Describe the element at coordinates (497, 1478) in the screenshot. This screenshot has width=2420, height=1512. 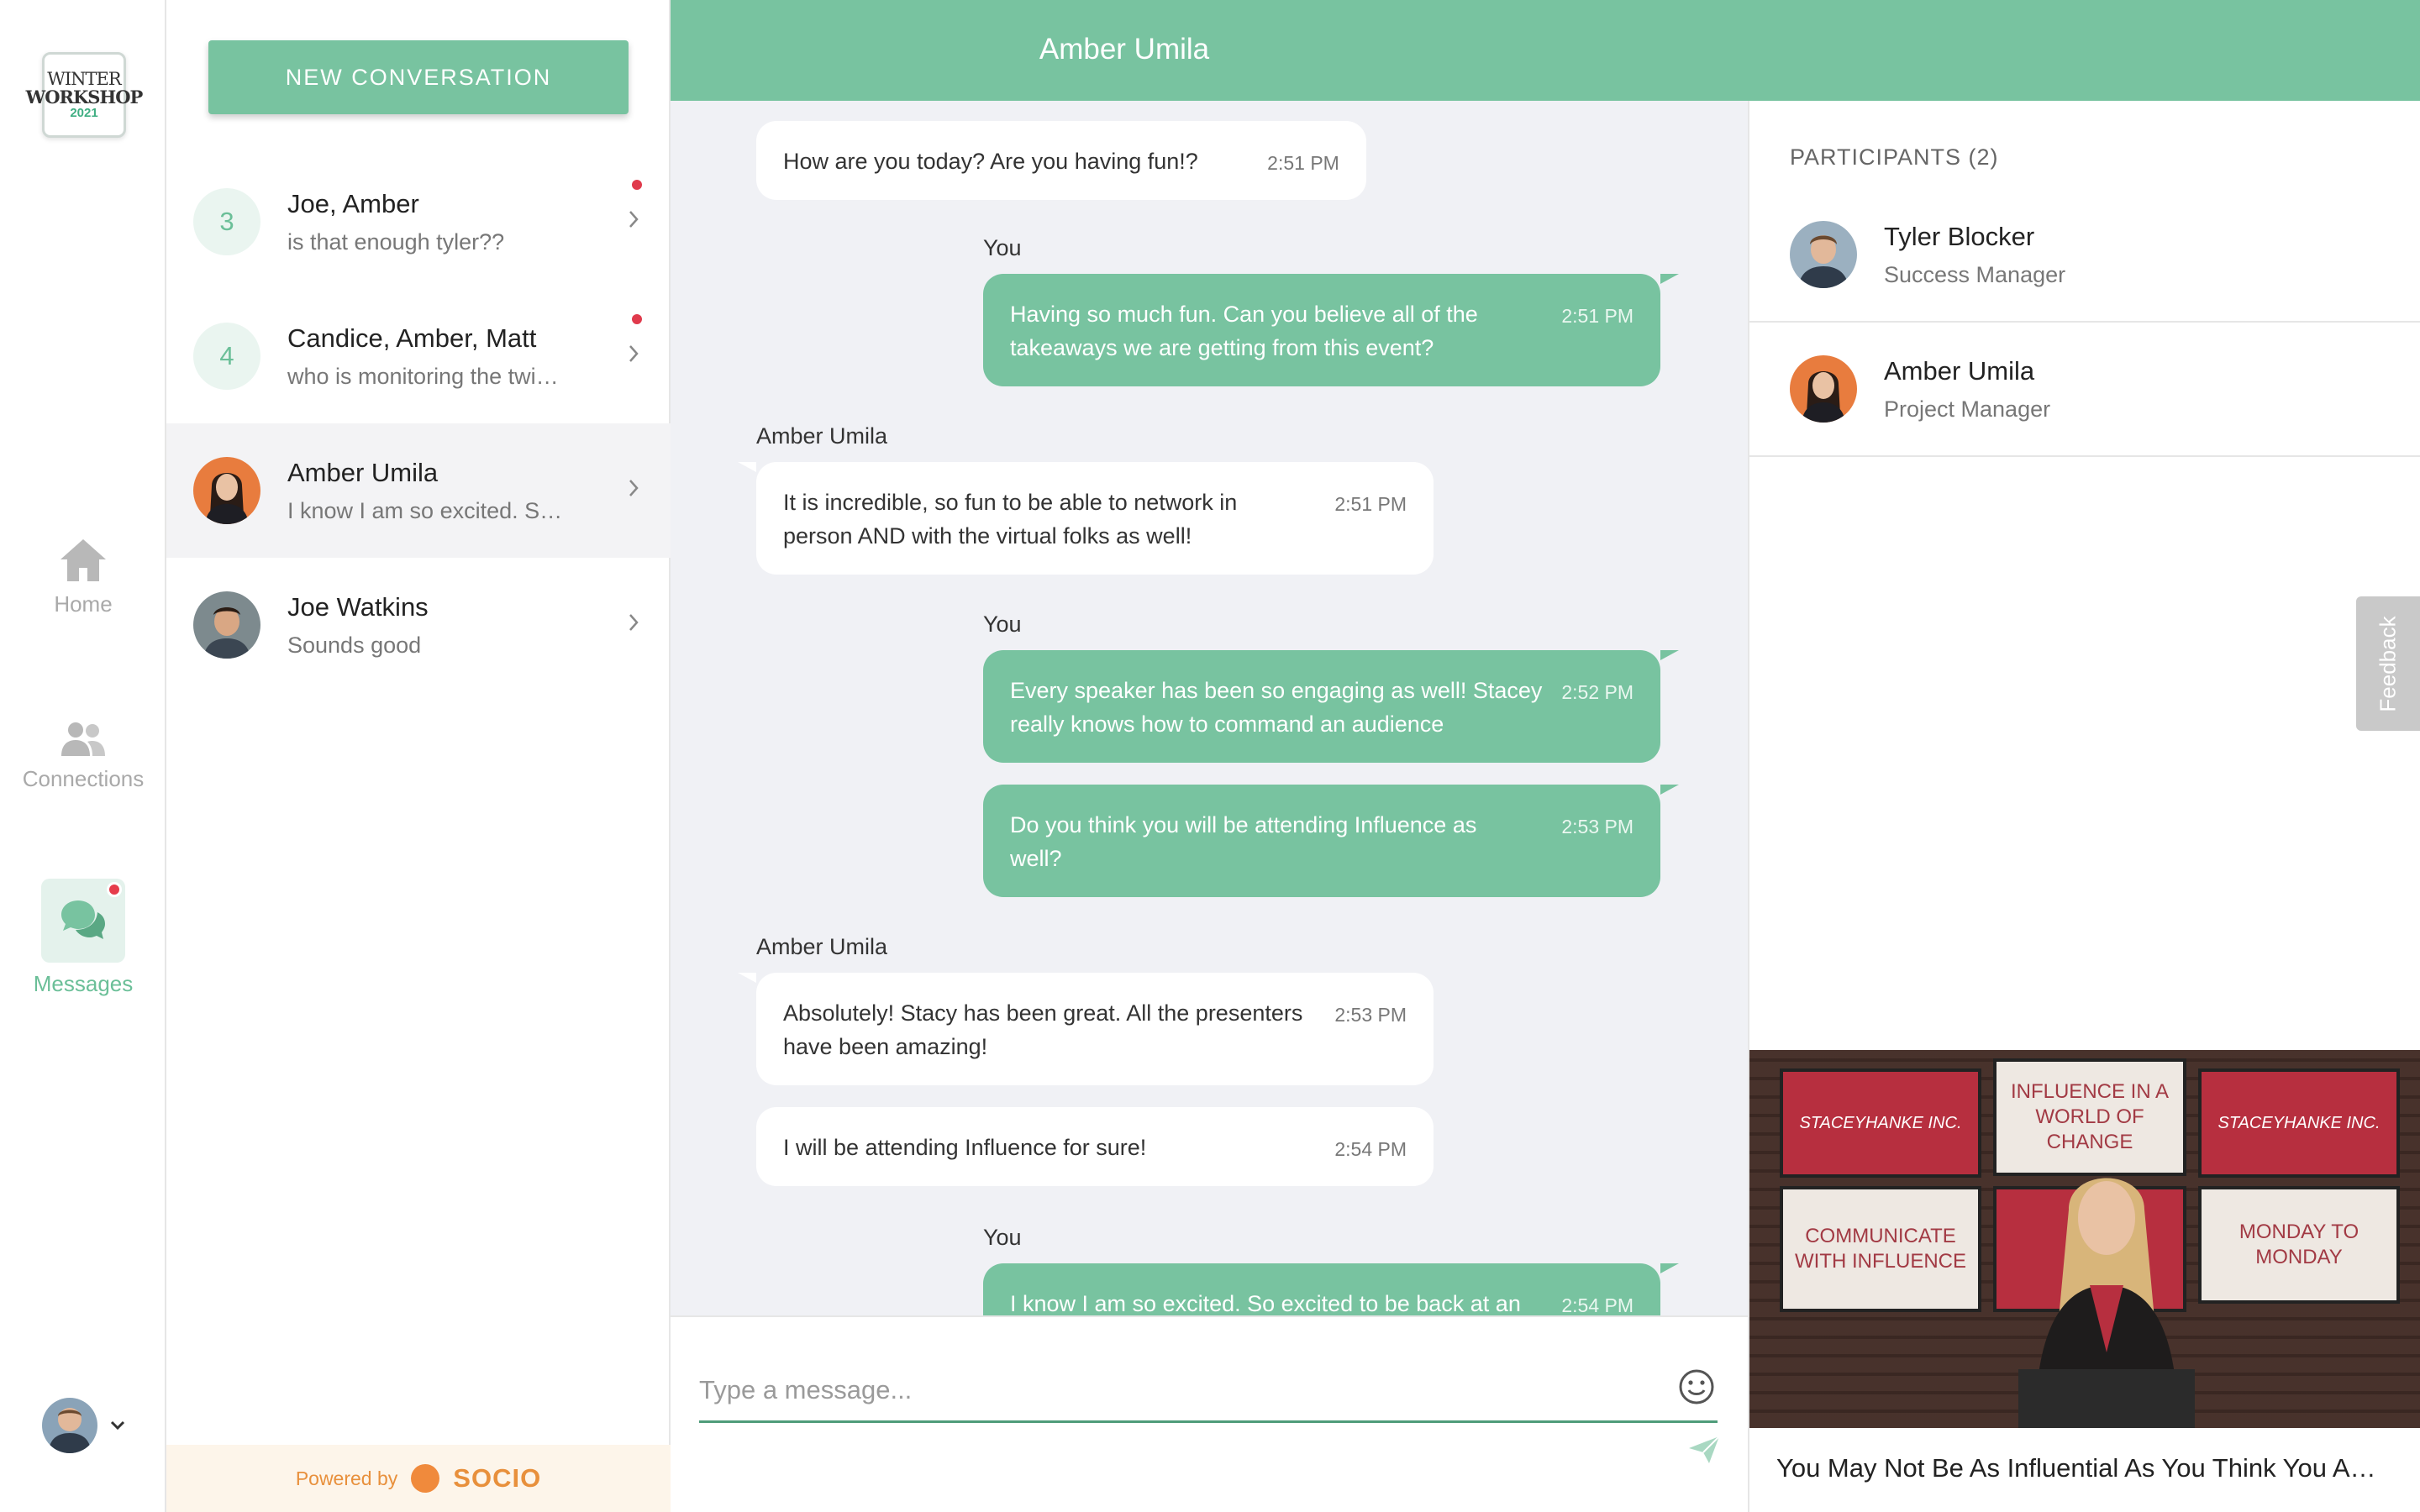
I see `socio-brand: SOCIO` at that location.